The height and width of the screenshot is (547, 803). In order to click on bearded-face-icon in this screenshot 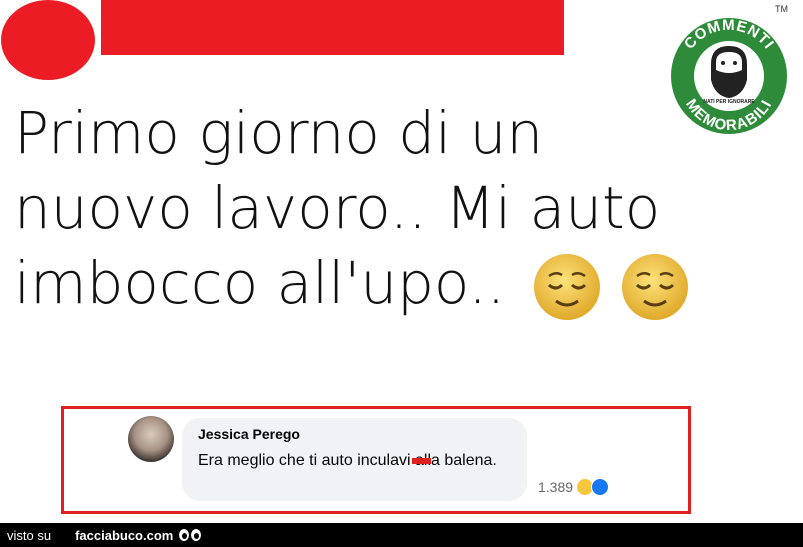, I will do `click(729, 72)`.